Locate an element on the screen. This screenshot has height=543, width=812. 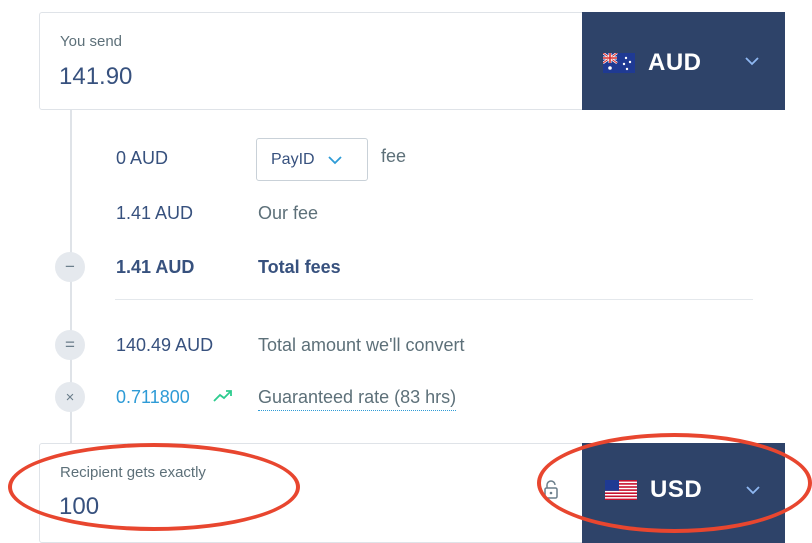
exchange-rate: 0.711800 is located at coordinates (153, 397).